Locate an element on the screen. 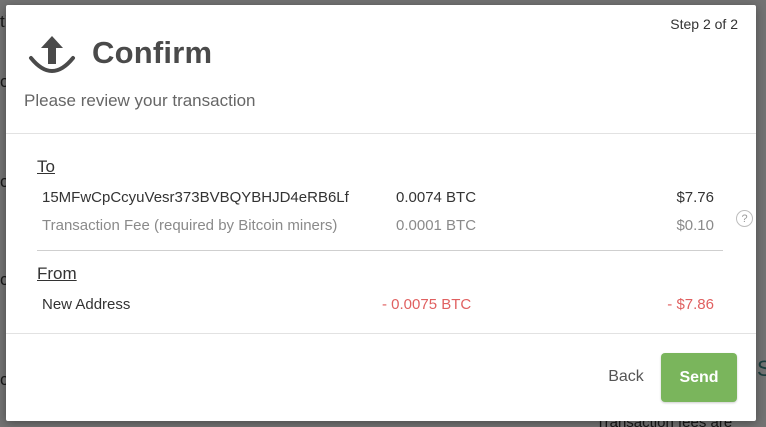 The width and height of the screenshot is (766, 427). to-section-label: To is located at coordinates (46, 166).